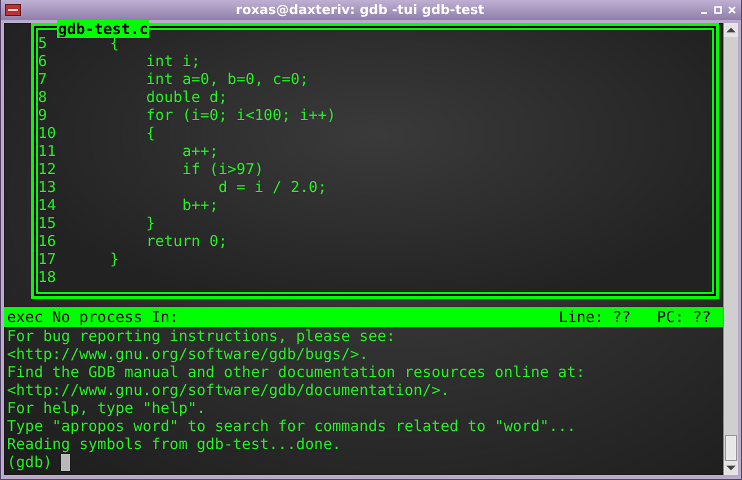 This screenshot has height=480, width=742. What do you see at coordinates (103, 29) in the screenshot?
I see `source-file-title: gdb-test.c` at bounding box center [103, 29].